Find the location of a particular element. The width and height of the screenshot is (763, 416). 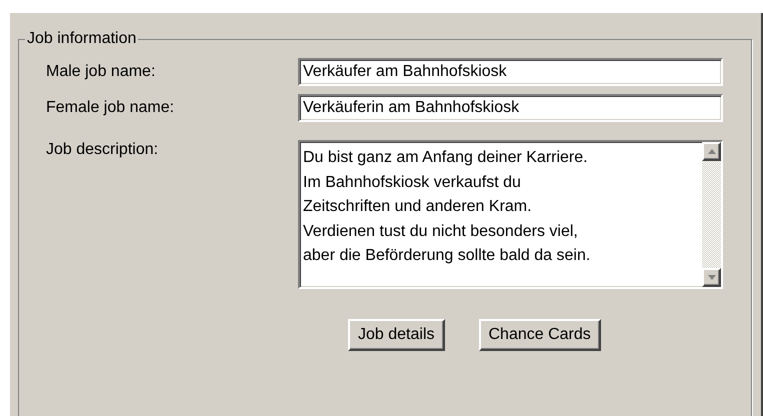

vertical-scrollbar is located at coordinates (711, 214).